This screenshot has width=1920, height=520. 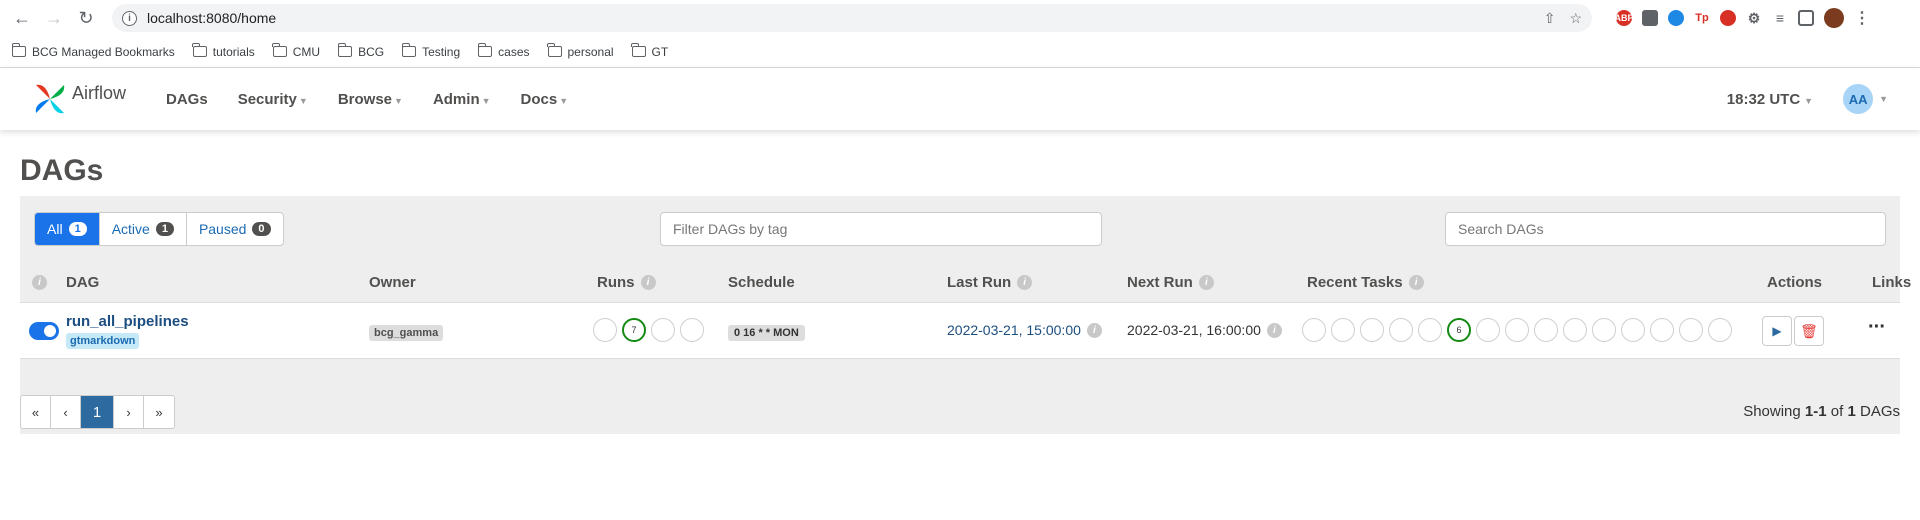 What do you see at coordinates (1865, 99) in the screenshot?
I see `user-menu: AA ▼` at bounding box center [1865, 99].